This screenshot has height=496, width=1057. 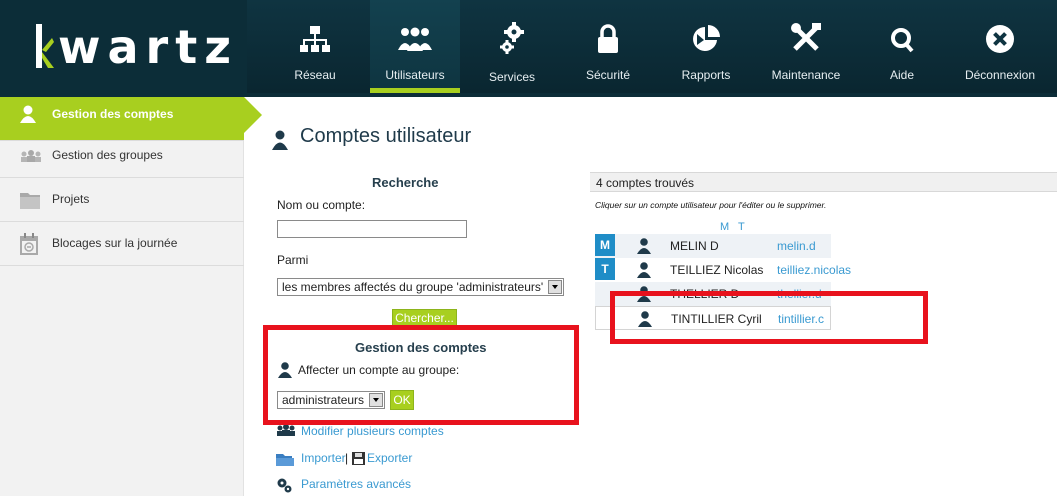 What do you see at coordinates (415, 75) in the screenshot?
I see `nav-label: Utilisateurs` at bounding box center [415, 75].